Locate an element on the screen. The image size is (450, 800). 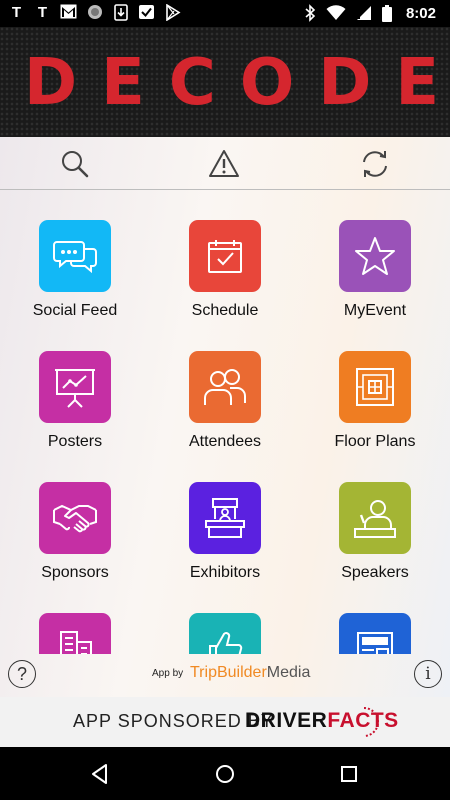
tile-label: Exhibitors is located at coordinates (225, 572).